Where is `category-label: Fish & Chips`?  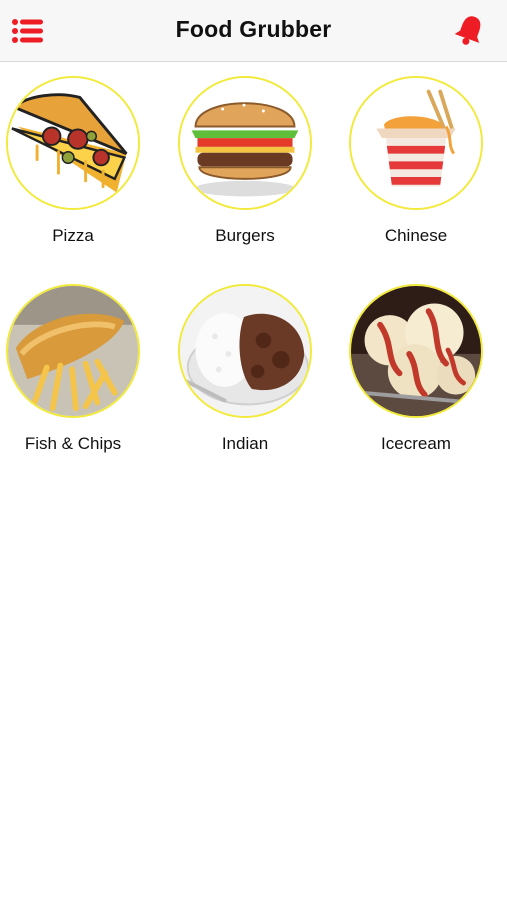
category-label: Fish & Chips is located at coordinates (73, 443).